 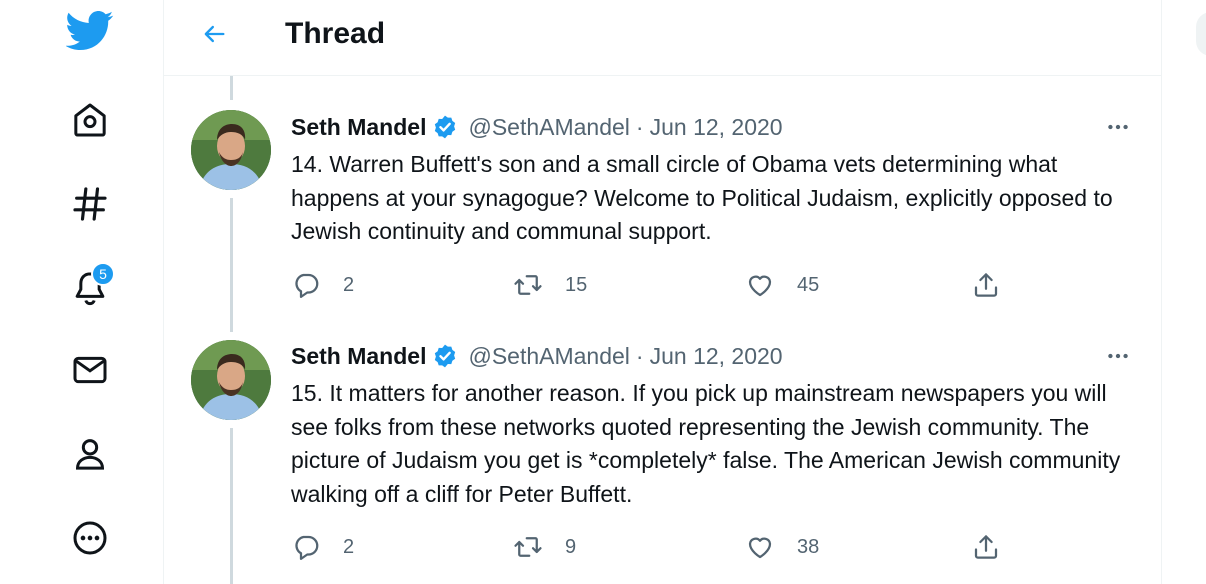 I want to click on notifications-bell-icon: 5, so click(x=90, y=288).